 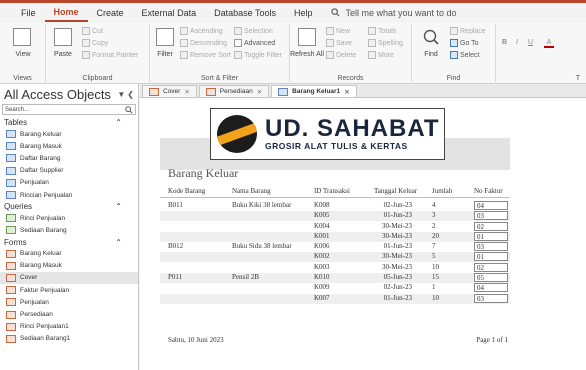 What do you see at coordinates (28, 13) in the screenshot?
I see `tab-file: File` at bounding box center [28, 13].